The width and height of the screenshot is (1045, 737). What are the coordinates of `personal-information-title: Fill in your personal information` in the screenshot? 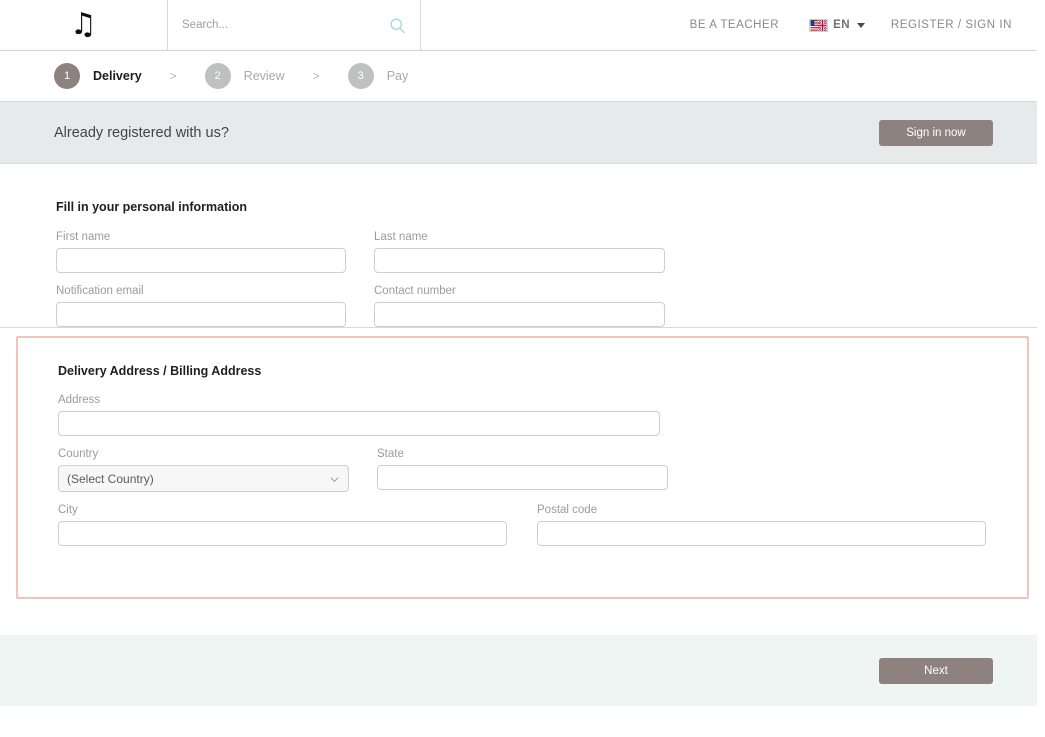 It's located at (151, 207).